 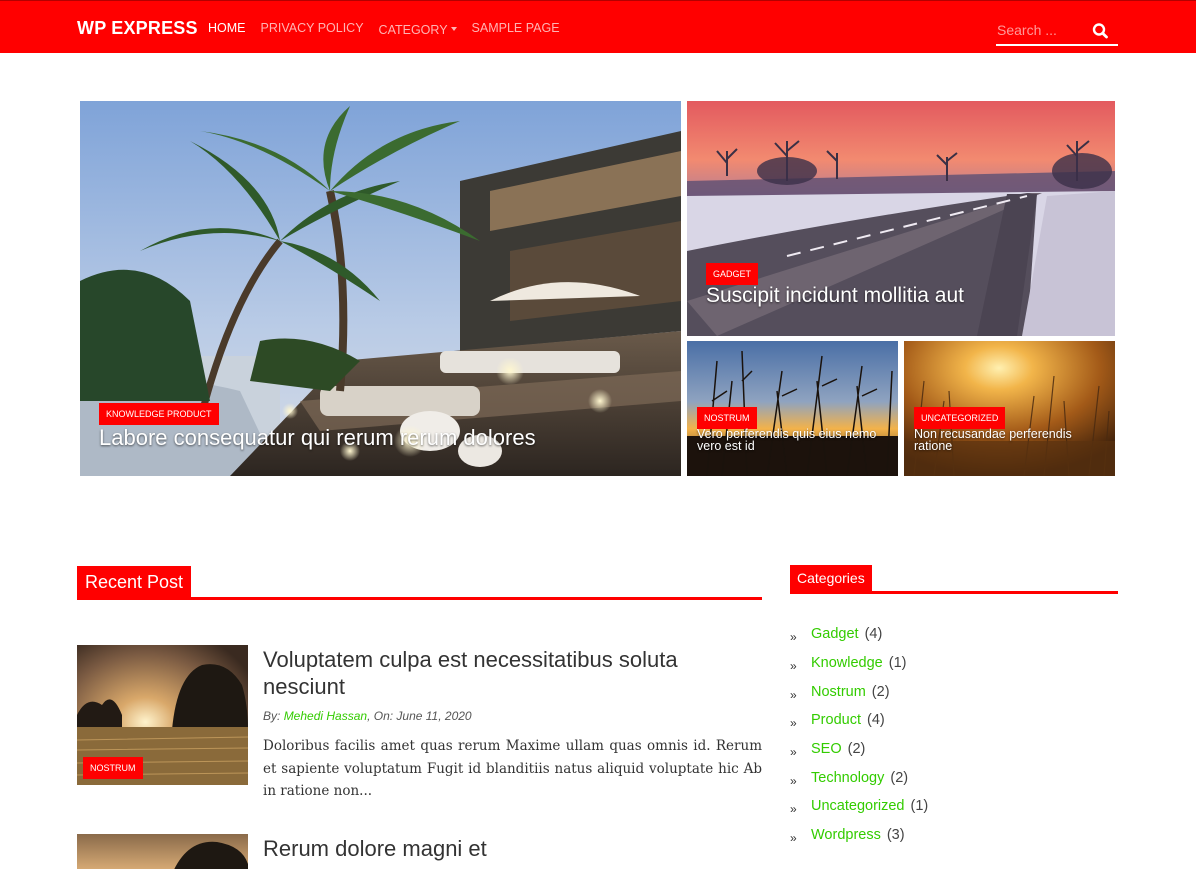 What do you see at coordinates (954, 835) in the screenshot?
I see `category-item-wordpress: » Wordpress (3)` at bounding box center [954, 835].